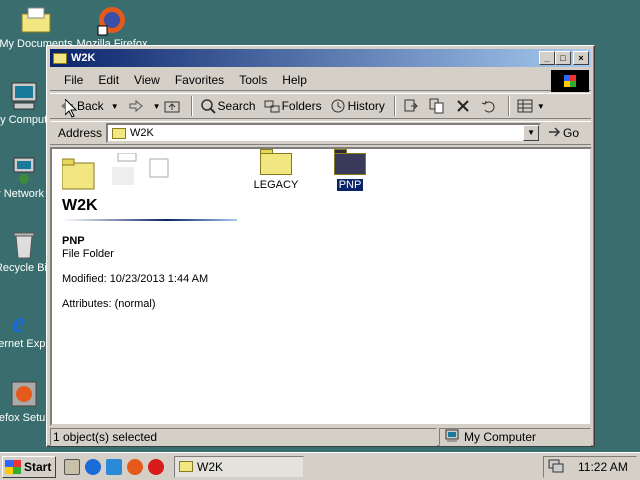 Image resolution: width=640 pixels, height=480 pixels. What do you see at coordinates (239, 466) in the screenshot?
I see `taskbar-button-w2k: W2K` at bounding box center [239, 466].